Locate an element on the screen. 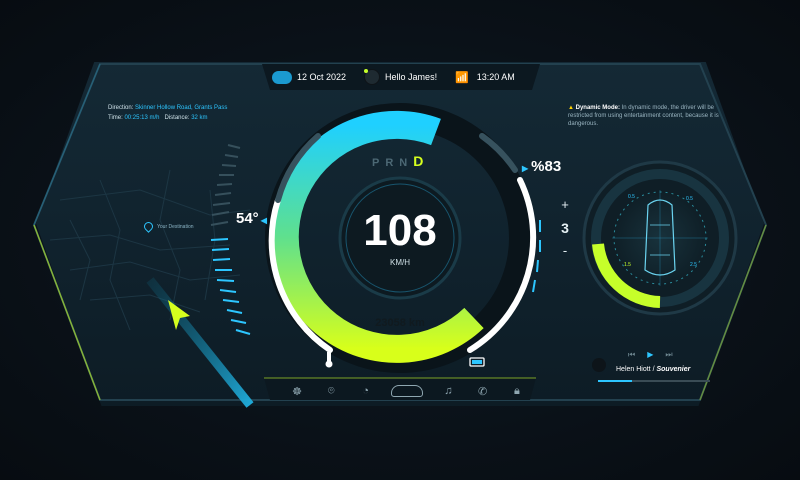 Image resolution: width=800 pixels, height=480 pixels. steering-icon: ☸ is located at coordinates (297, 391).